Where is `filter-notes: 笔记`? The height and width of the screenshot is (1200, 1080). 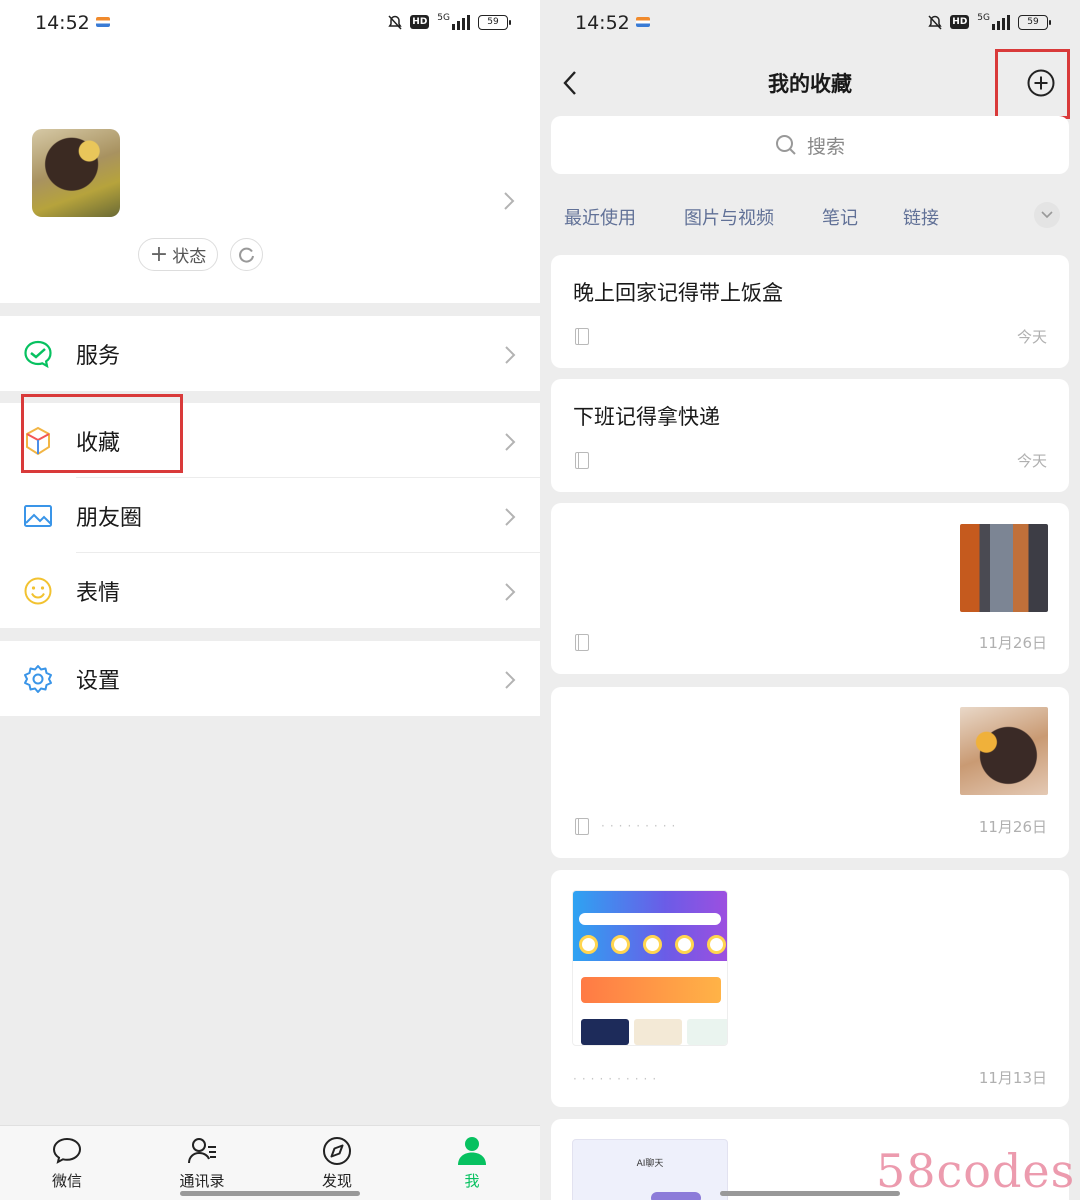
filter-notes: 笔记 is located at coordinates (840, 217).